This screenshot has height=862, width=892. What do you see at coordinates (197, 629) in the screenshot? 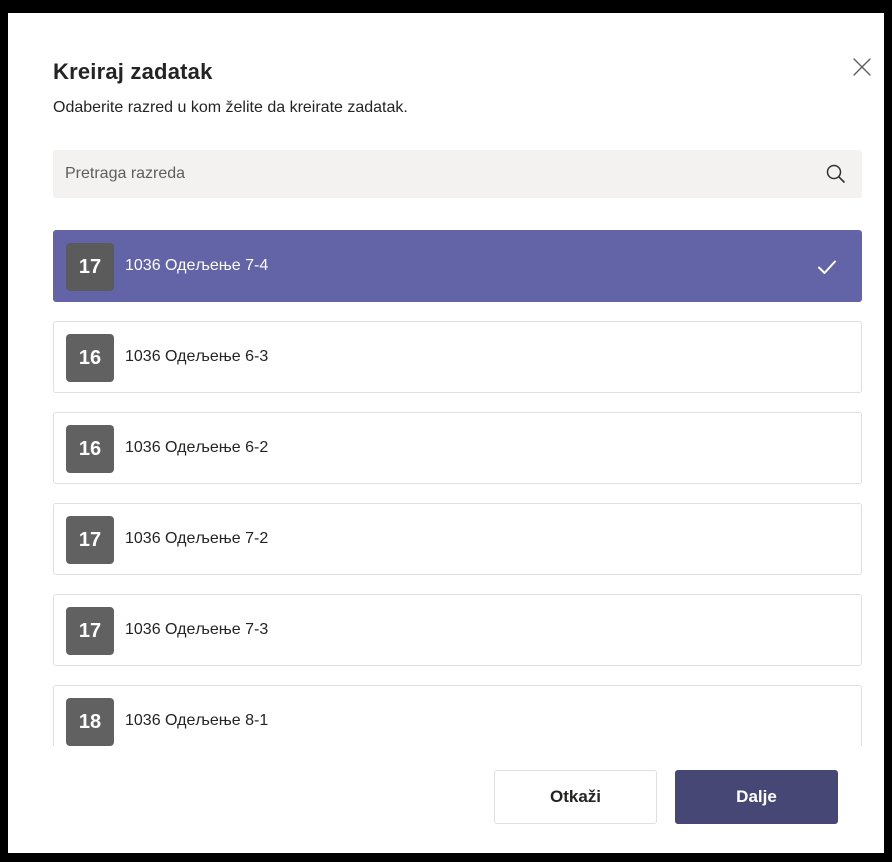
I see `class-label: 1036 Одељење 7-3` at bounding box center [197, 629].